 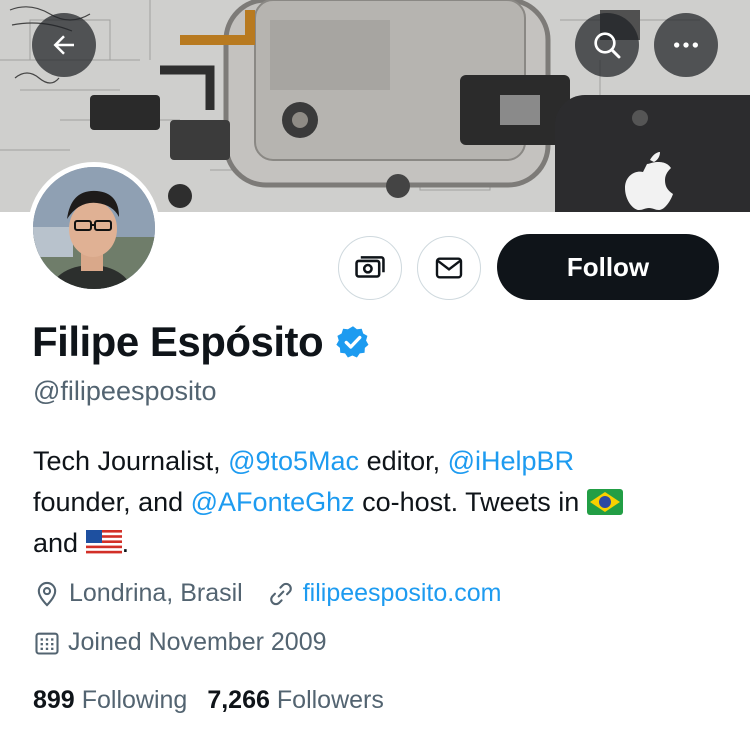 I want to click on joined-text: Joined November 2009, so click(x=197, y=642).